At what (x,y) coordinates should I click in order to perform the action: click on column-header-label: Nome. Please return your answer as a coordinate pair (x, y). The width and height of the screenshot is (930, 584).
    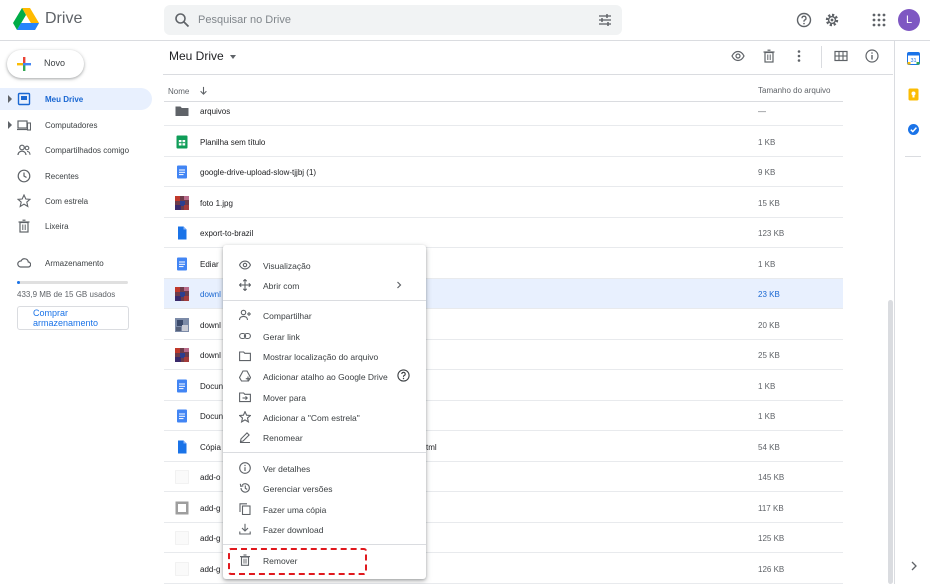
    Looking at the image, I should click on (179, 91).